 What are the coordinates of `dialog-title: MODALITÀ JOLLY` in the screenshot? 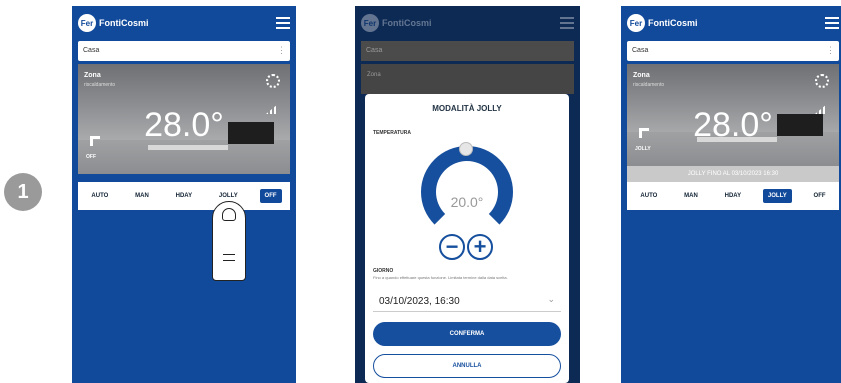 It's located at (467, 108).